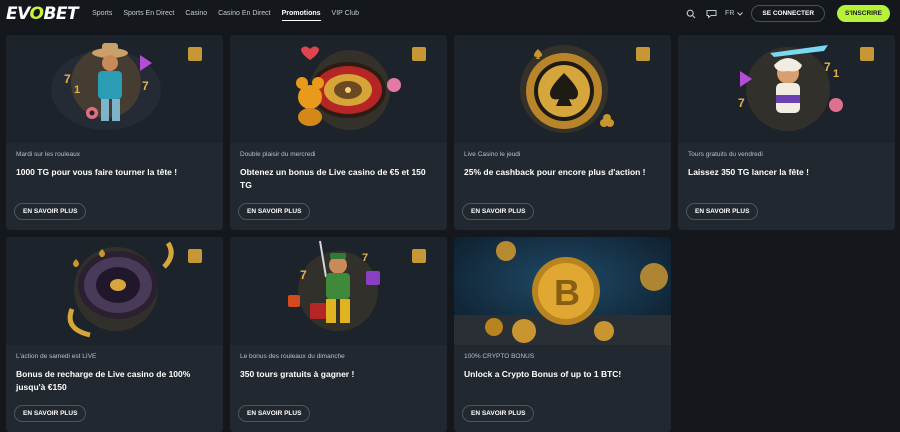 This screenshot has height=432, width=900. I want to click on promo-image-bitcoin: B, so click(562, 291).